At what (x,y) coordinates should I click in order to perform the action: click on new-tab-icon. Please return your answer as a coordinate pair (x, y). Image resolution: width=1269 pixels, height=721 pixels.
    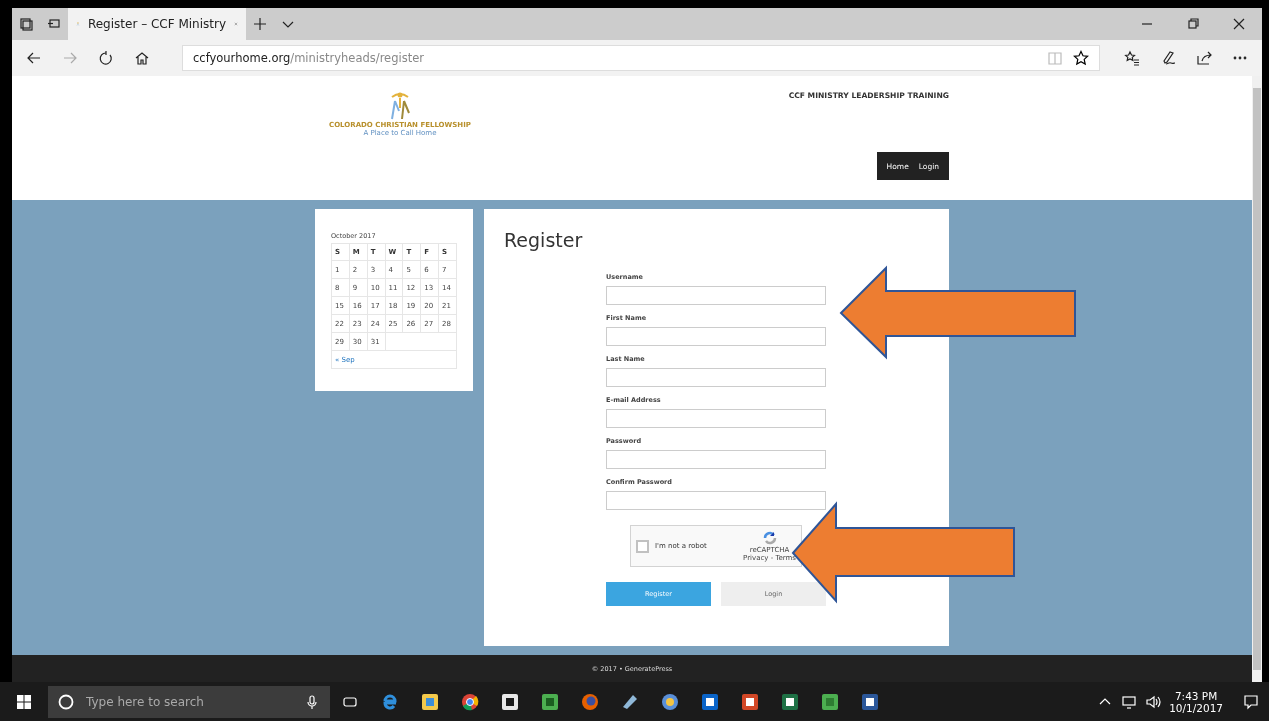
    Looking at the image, I should click on (260, 24).